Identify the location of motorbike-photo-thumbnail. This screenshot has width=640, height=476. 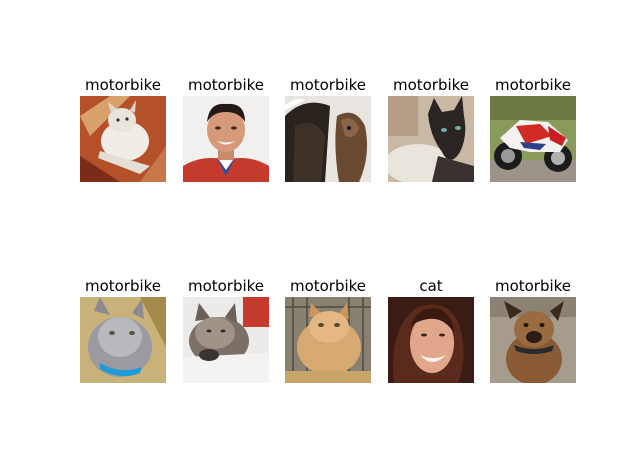
(533, 139).